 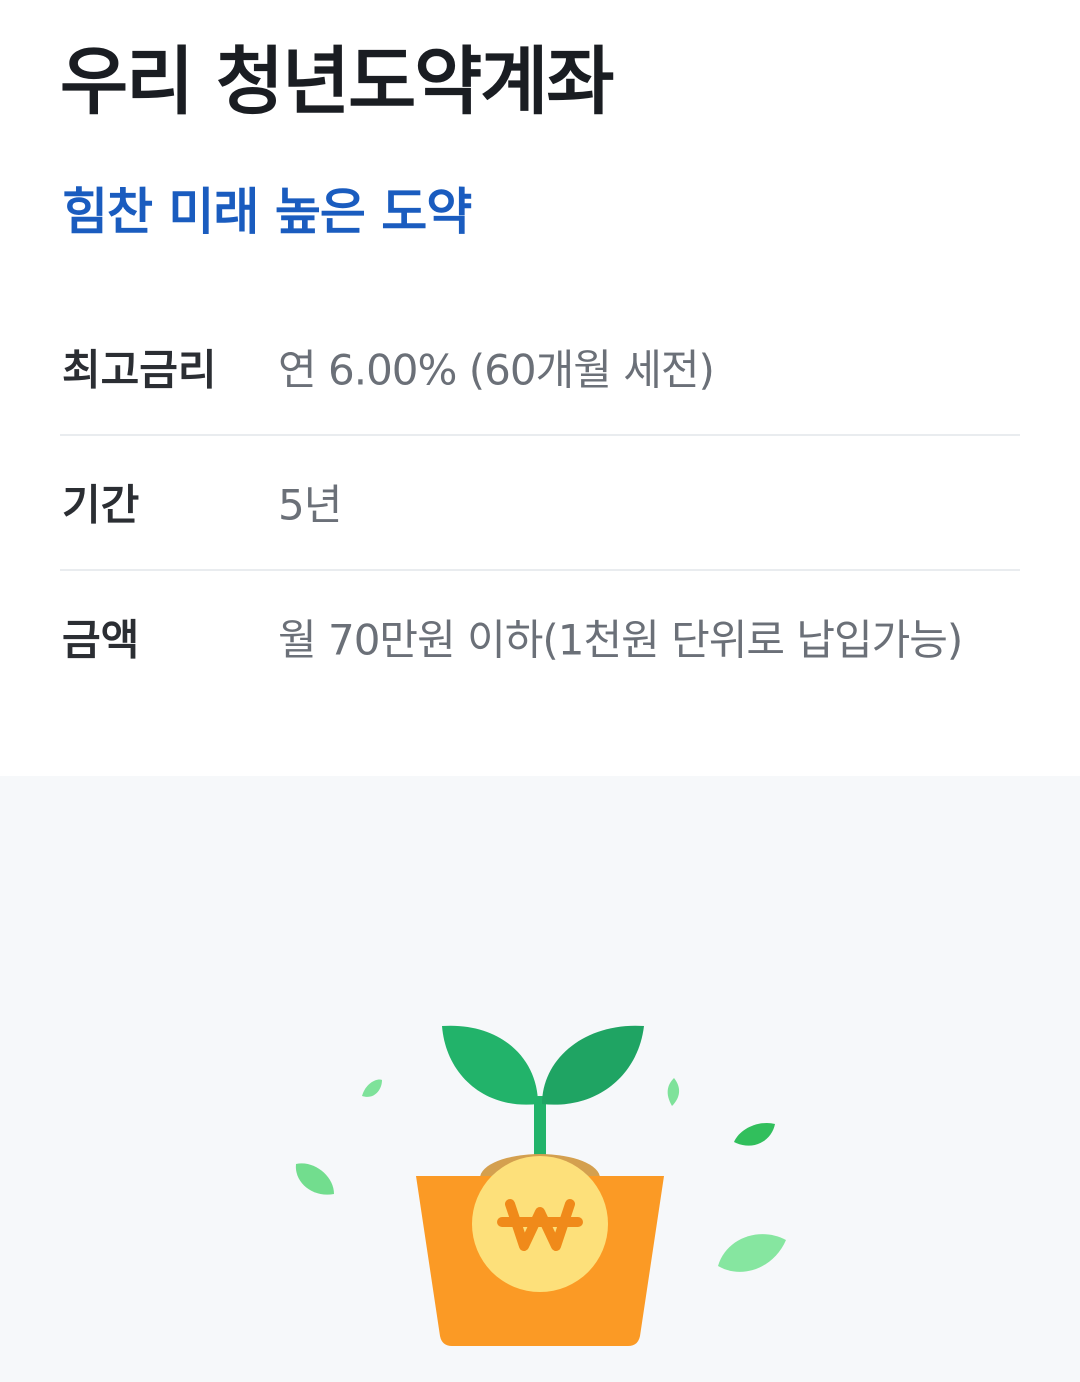 I want to click on info-value: 연 6.00% (60개월 세전), so click(x=496, y=370).